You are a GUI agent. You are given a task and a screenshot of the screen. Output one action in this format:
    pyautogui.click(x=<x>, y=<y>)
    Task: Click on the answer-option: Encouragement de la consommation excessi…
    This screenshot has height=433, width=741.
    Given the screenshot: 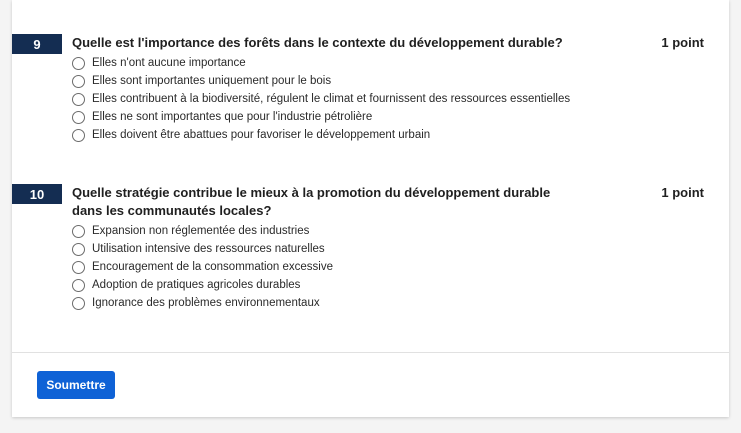 What is the action you would take?
    pyautogui.click(x=202, y=267)
    